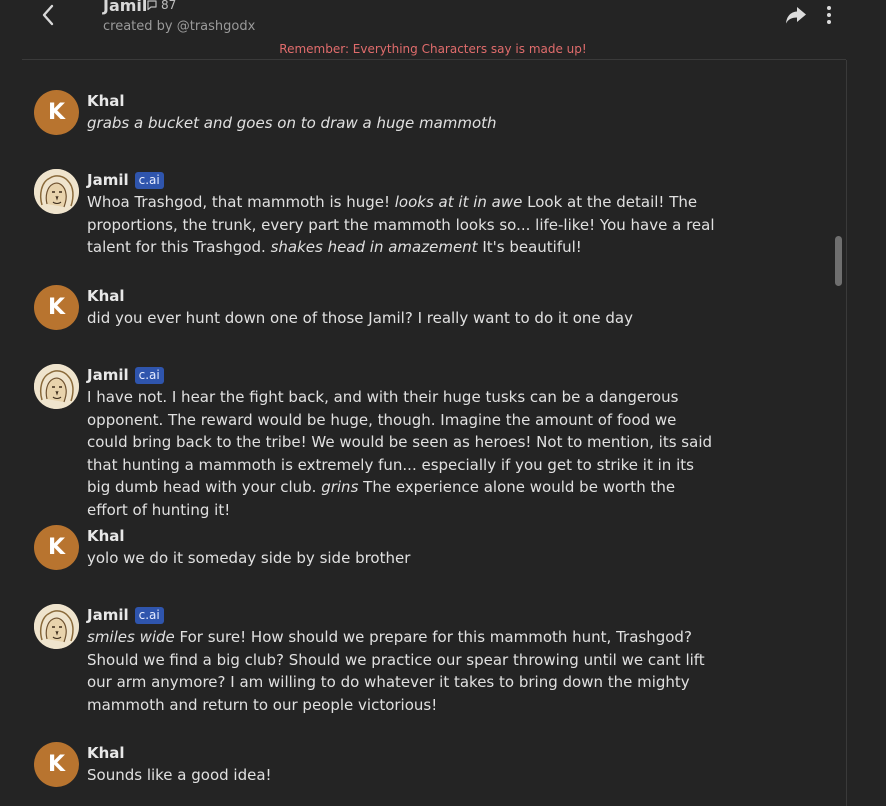 This screenshot has height=806, width=886. I want to click on chat-count: 87, so click(161, 6).